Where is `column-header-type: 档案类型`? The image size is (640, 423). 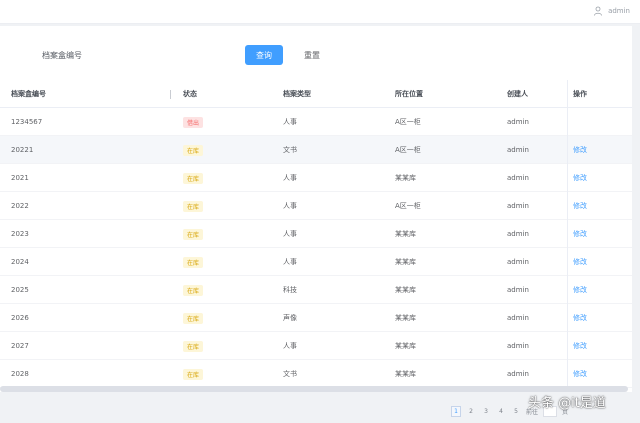
column-header-type: 档案类型 is located at coordinates (297, 94).